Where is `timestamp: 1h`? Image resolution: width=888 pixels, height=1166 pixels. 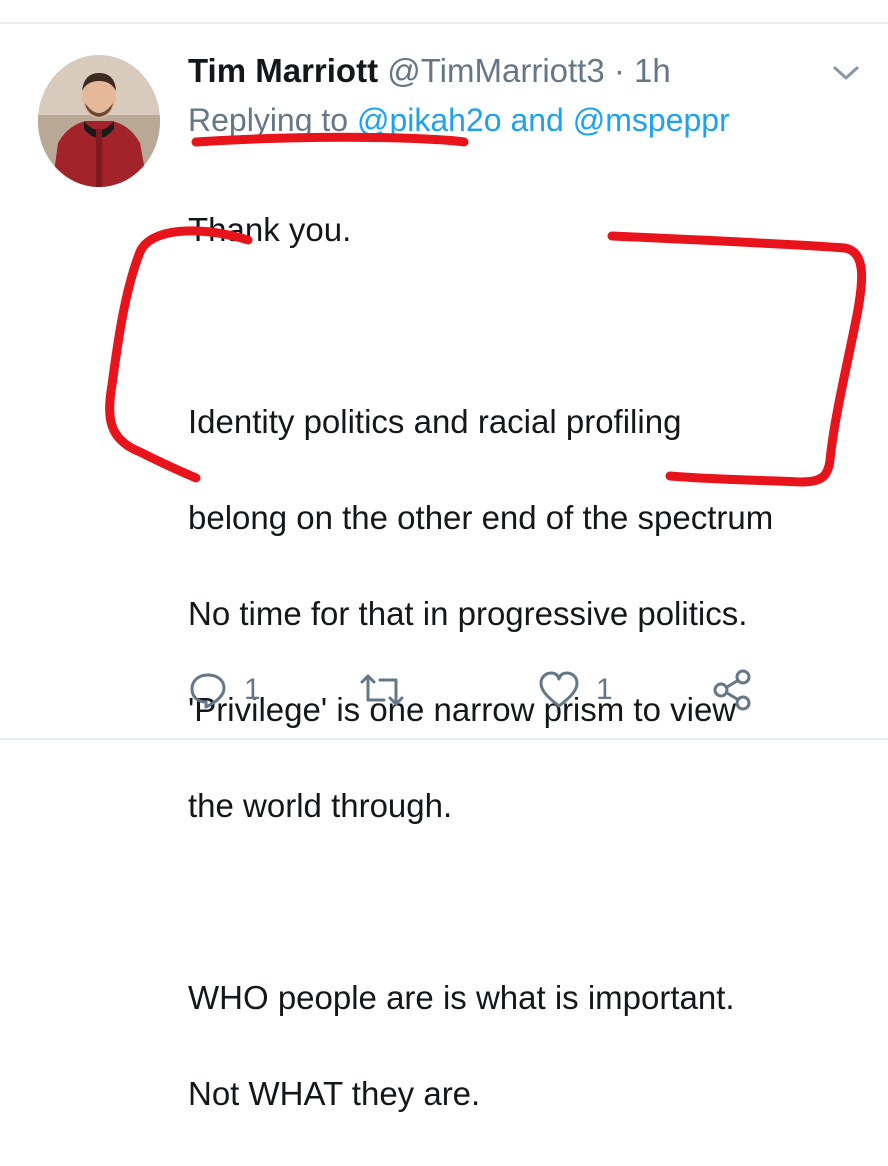 timestamp: 1h is located at coordinates (652, 70).